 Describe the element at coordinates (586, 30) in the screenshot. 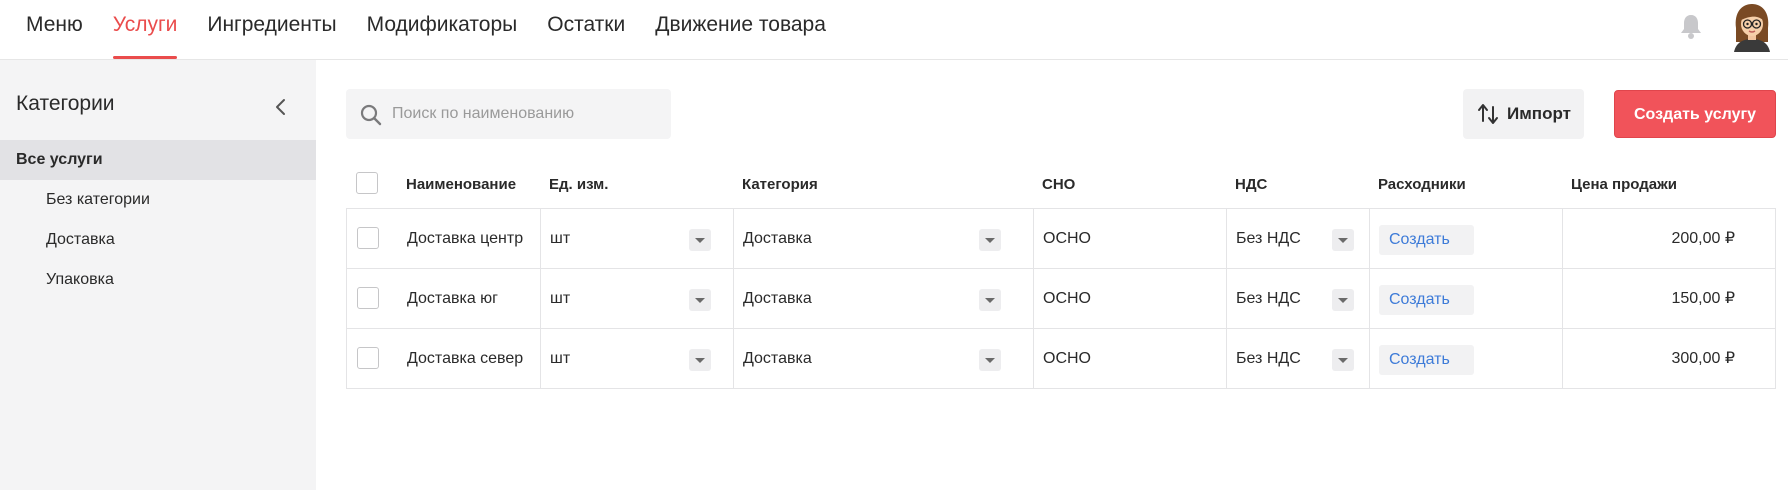

I see `tab-stock: Остатки` at that location.